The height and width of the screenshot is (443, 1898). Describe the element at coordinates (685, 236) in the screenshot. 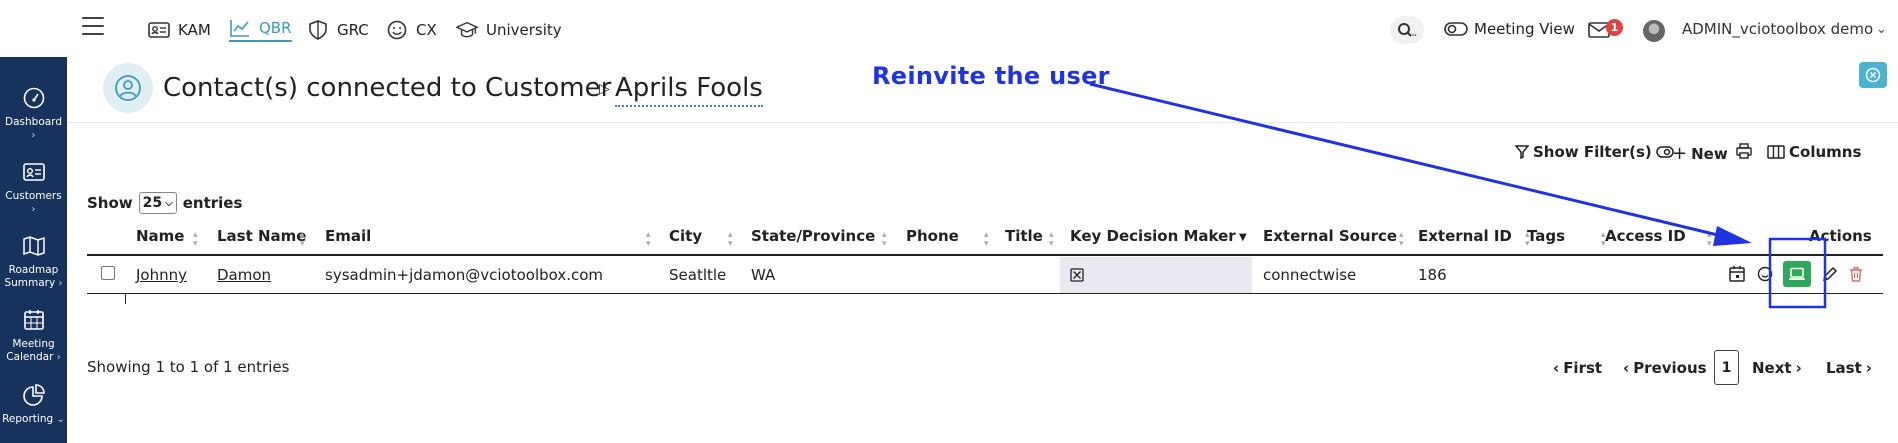

I see `col-city: City` at that location.